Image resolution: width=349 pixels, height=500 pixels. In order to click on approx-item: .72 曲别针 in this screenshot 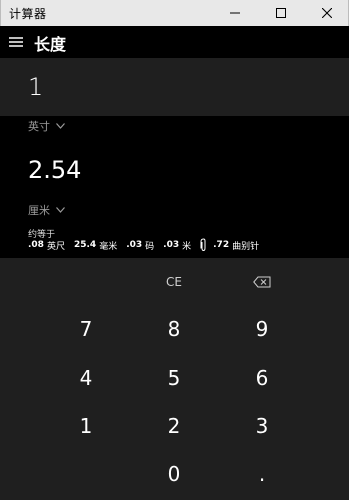, I will do `click(229, 245)`.